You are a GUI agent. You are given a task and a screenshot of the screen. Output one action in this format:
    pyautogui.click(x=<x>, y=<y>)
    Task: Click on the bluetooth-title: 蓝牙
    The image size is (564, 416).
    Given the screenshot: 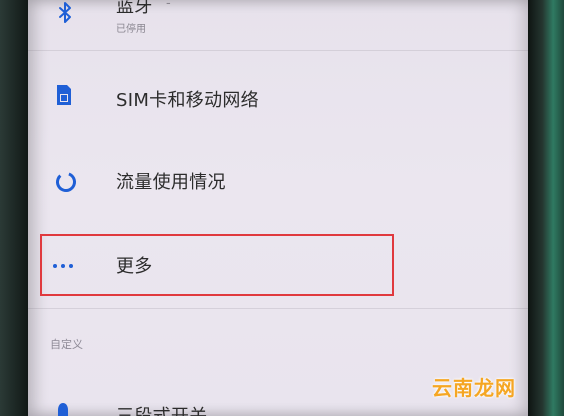 What is the action you would take?
    pyautogui.click(x=134, y=8)
    